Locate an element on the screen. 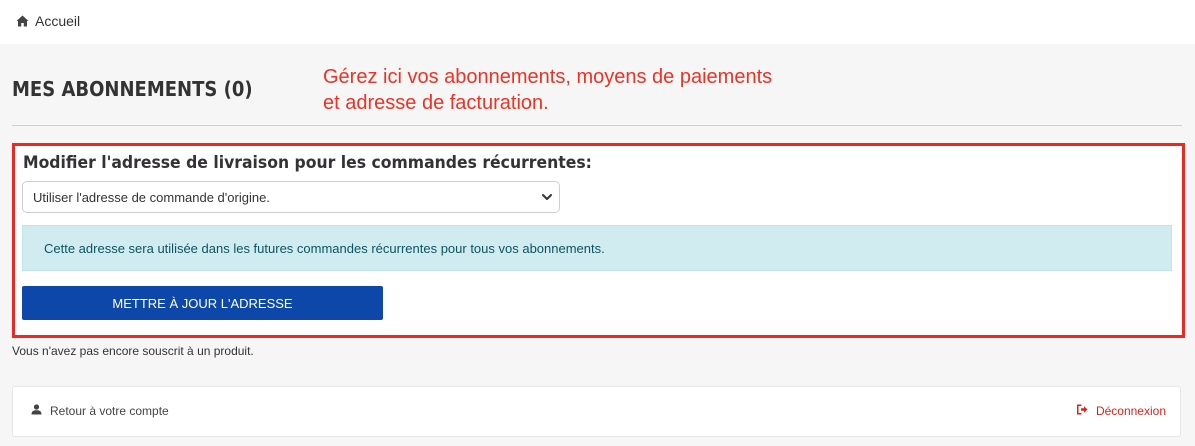  home-icon is located at coordinates (22, 21).